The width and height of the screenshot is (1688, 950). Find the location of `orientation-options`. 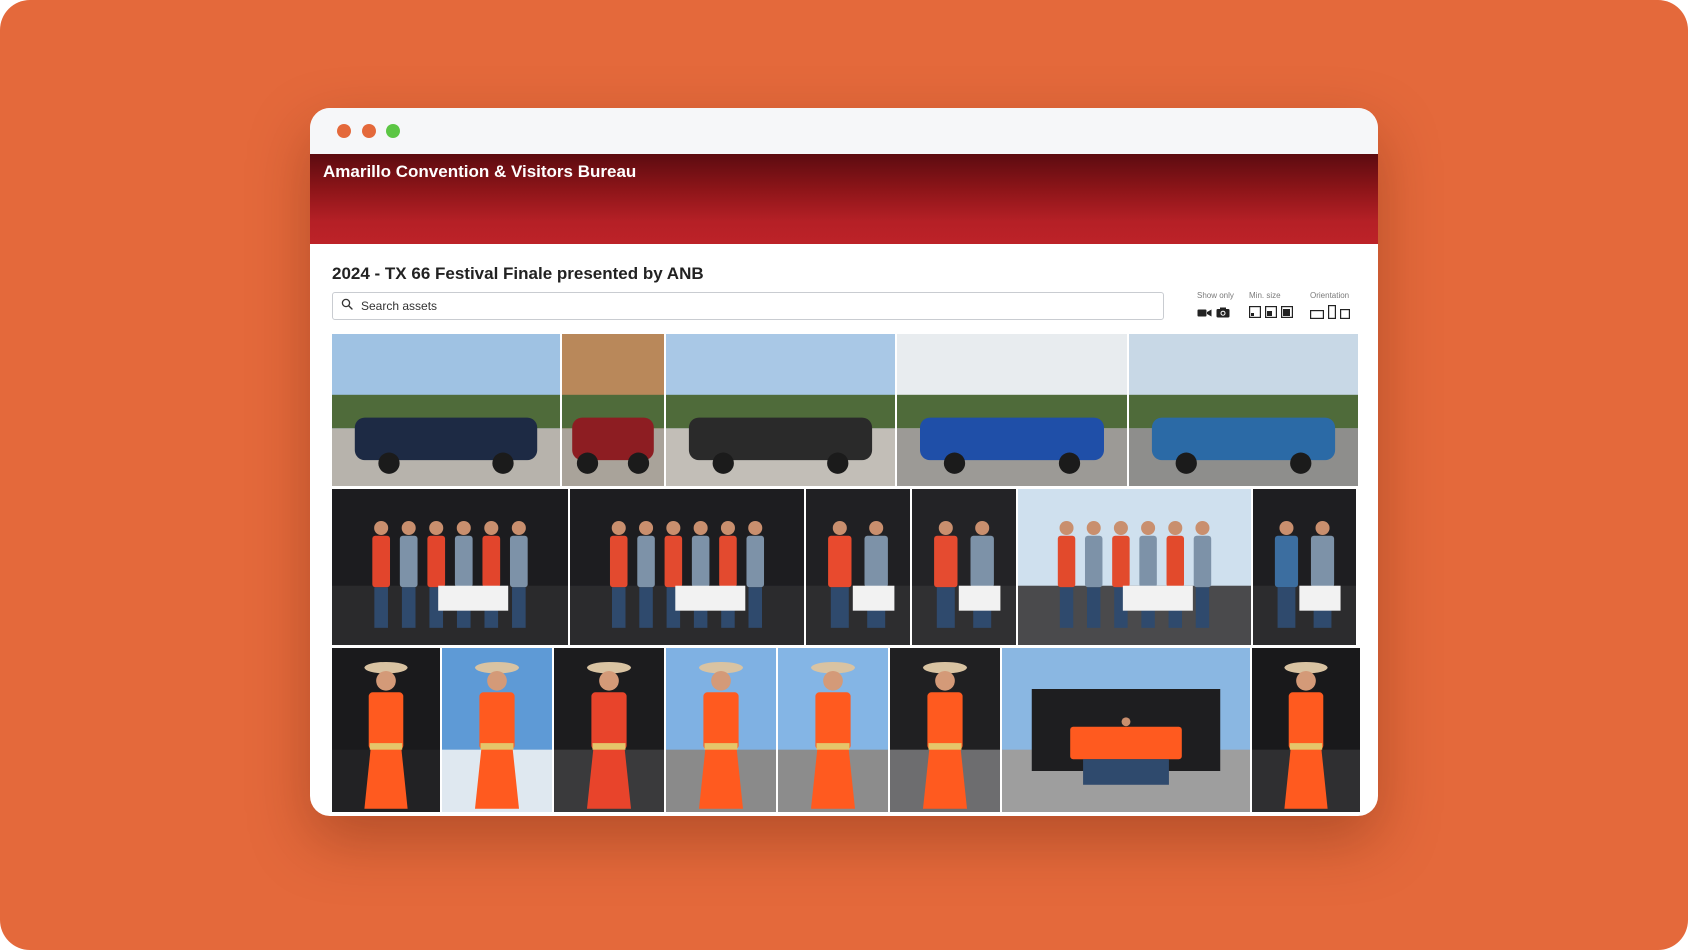

orientation-options is located at coordinates (1330, 314).